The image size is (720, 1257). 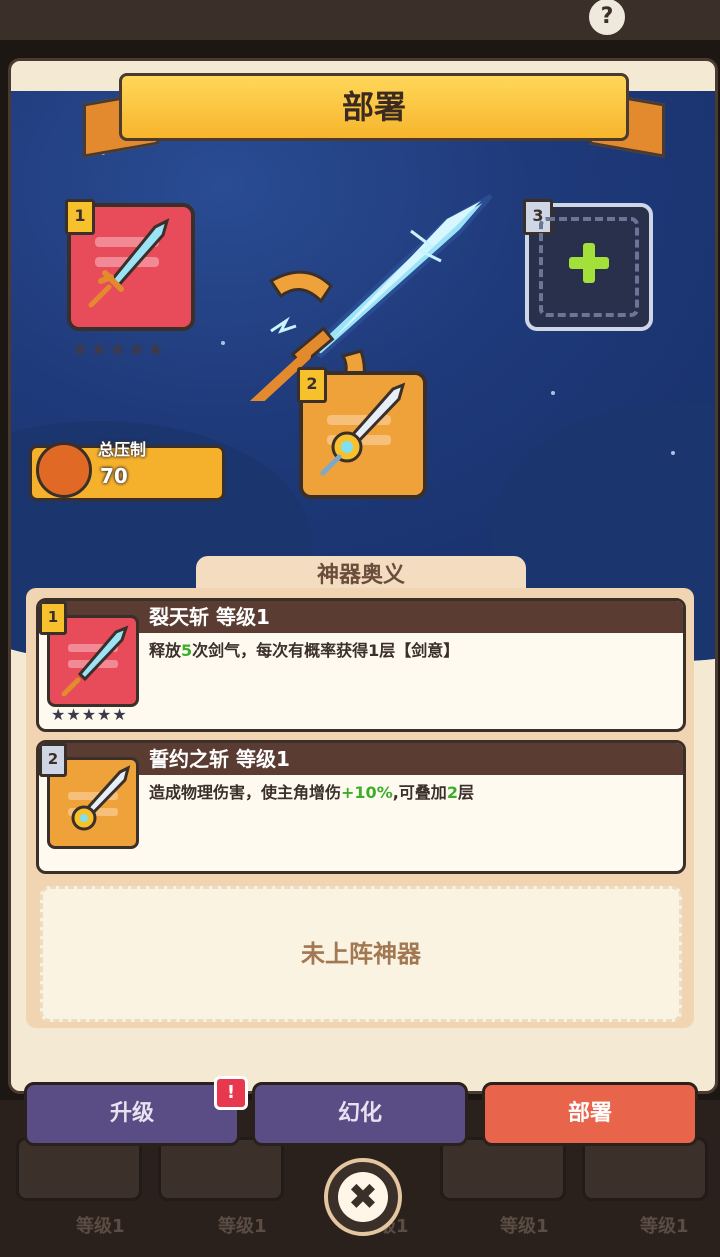 What do you see at coordinates (312, 385) in the screenshot?
I see `slot-number: 2` at bounding box center [312, 385].